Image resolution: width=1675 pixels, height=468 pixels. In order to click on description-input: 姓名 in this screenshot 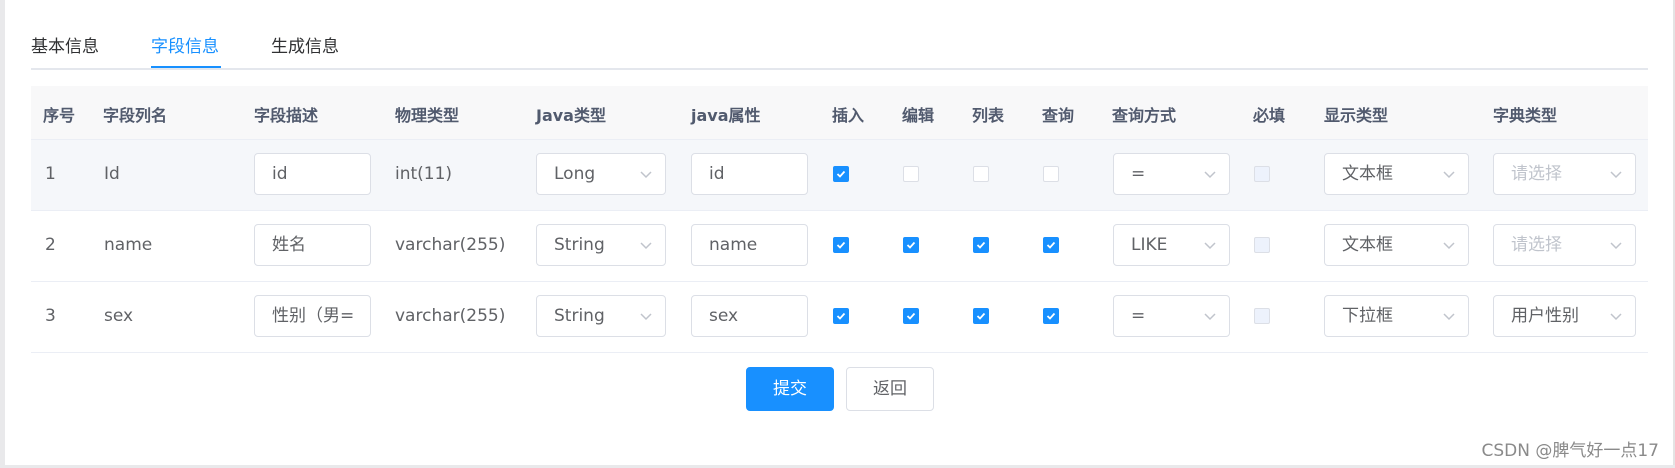, I will do `click(312, 245)`.